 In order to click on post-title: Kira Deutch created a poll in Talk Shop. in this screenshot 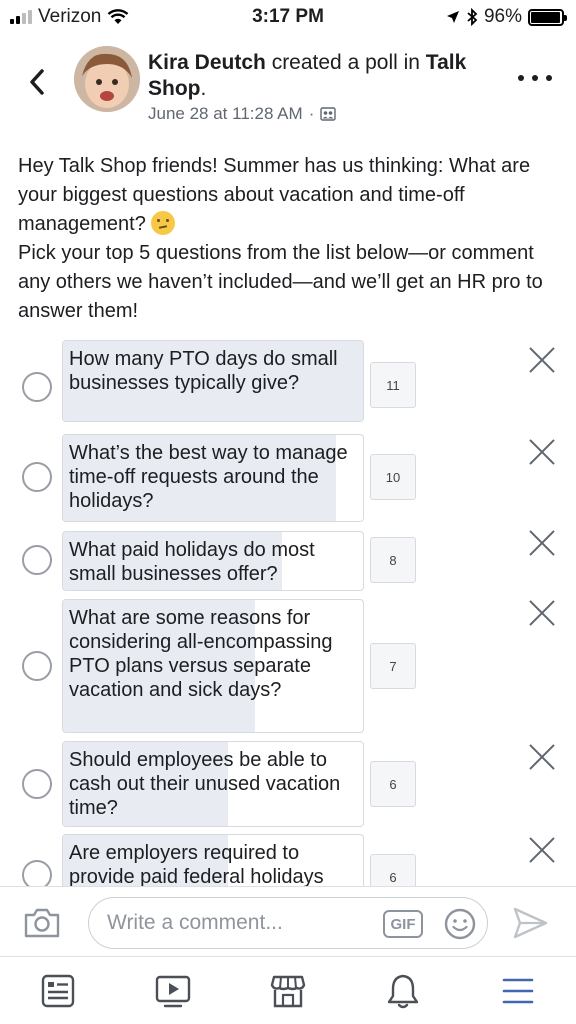, I will do `click(328, 76)`.